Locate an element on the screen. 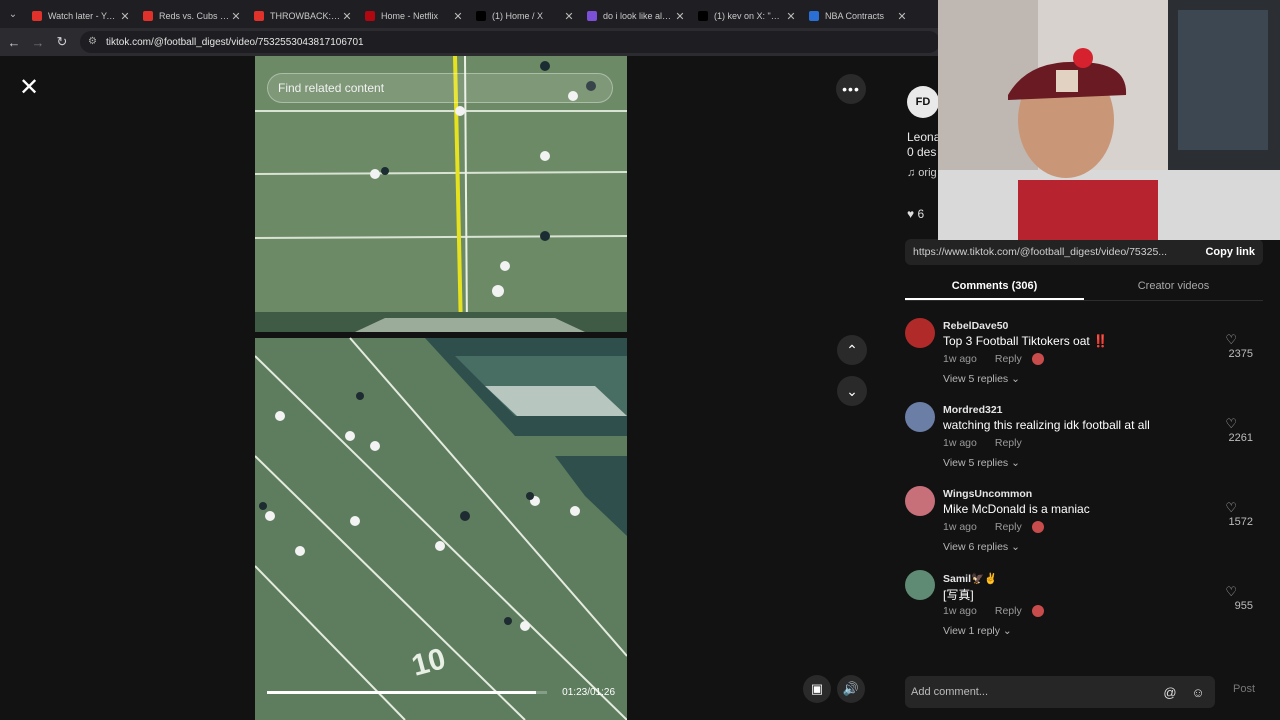 The width and height of the screenshot is (1280, 720). like-count-value: 6 is located at coordinates (921, 214).